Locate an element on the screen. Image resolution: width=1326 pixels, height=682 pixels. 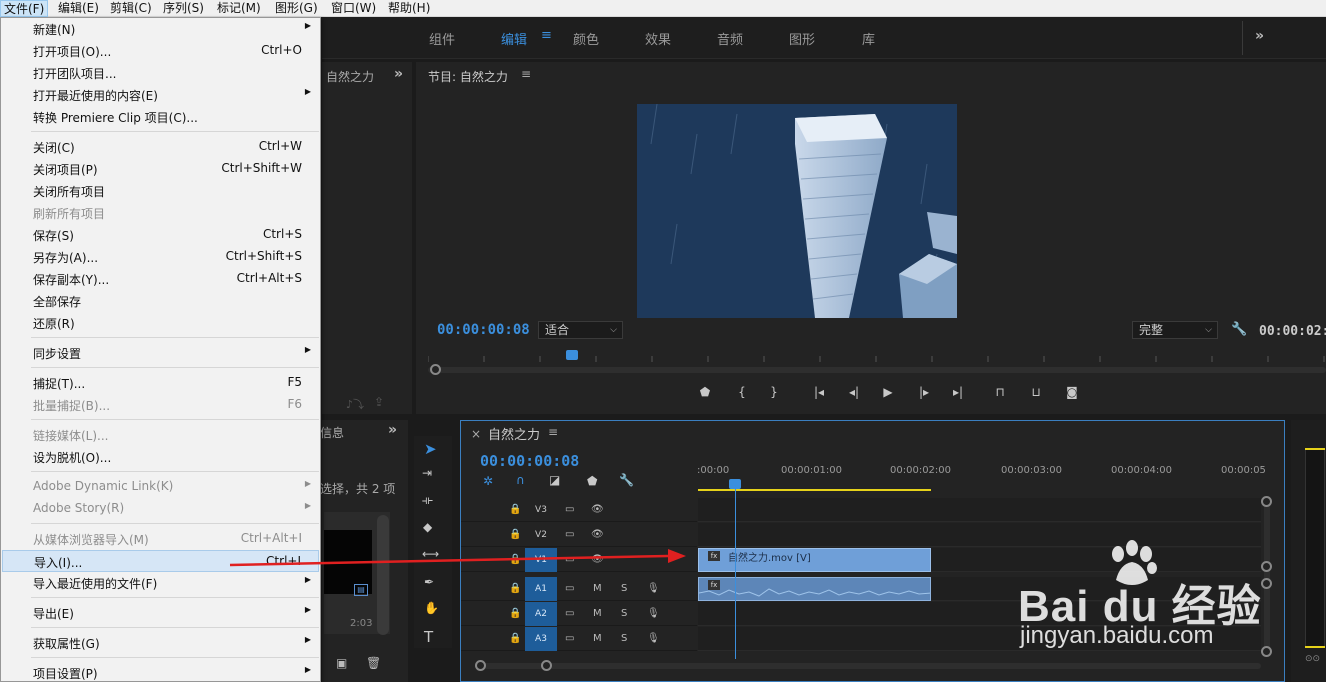
mark-in-icon: { is located at coordinates (742, 392).